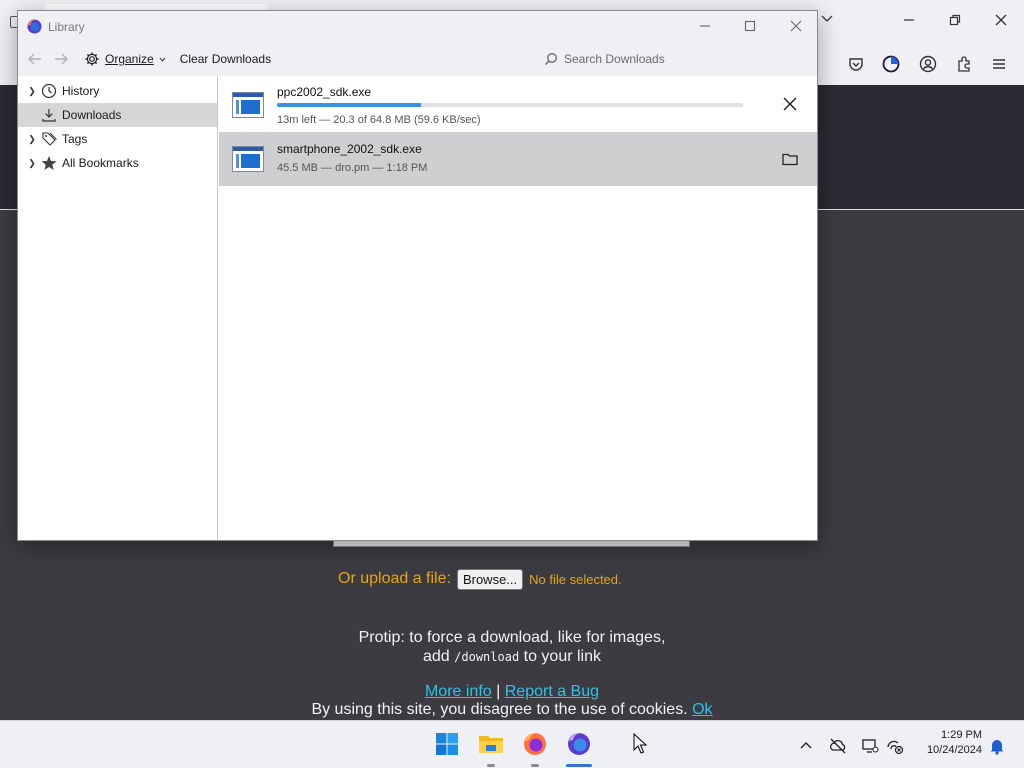 Image resolution: width=1024 pixels, height=768 pixels. Describe the element at coordinates (75, 139) in the screenshot. I see `sidebar-item-label: Tags` at that location.